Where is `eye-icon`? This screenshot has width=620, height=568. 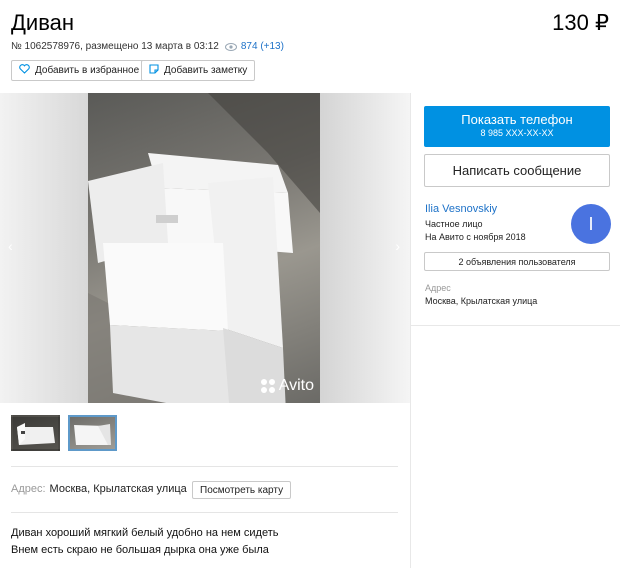 eye-icon is located at coordinates (230, 46).